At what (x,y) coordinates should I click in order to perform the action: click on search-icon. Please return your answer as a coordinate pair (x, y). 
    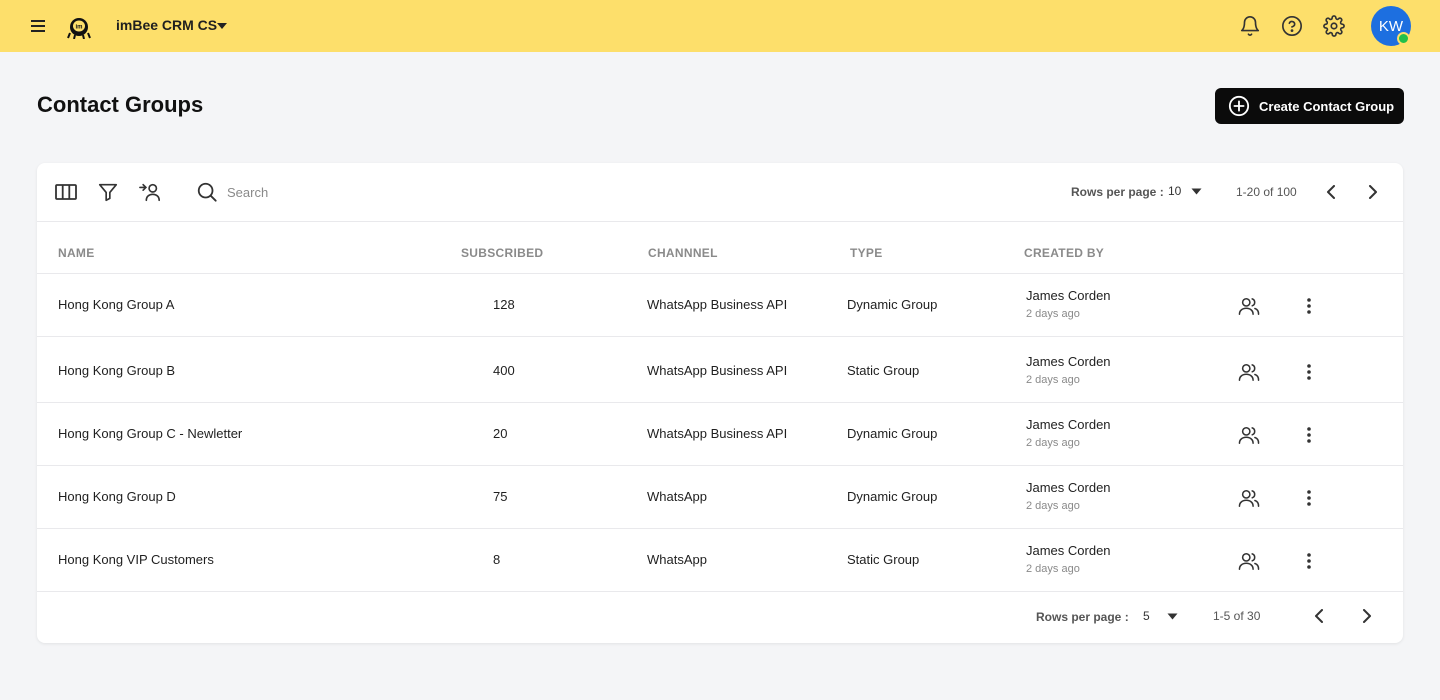
    Looking at the image, I should click on (207, 192).